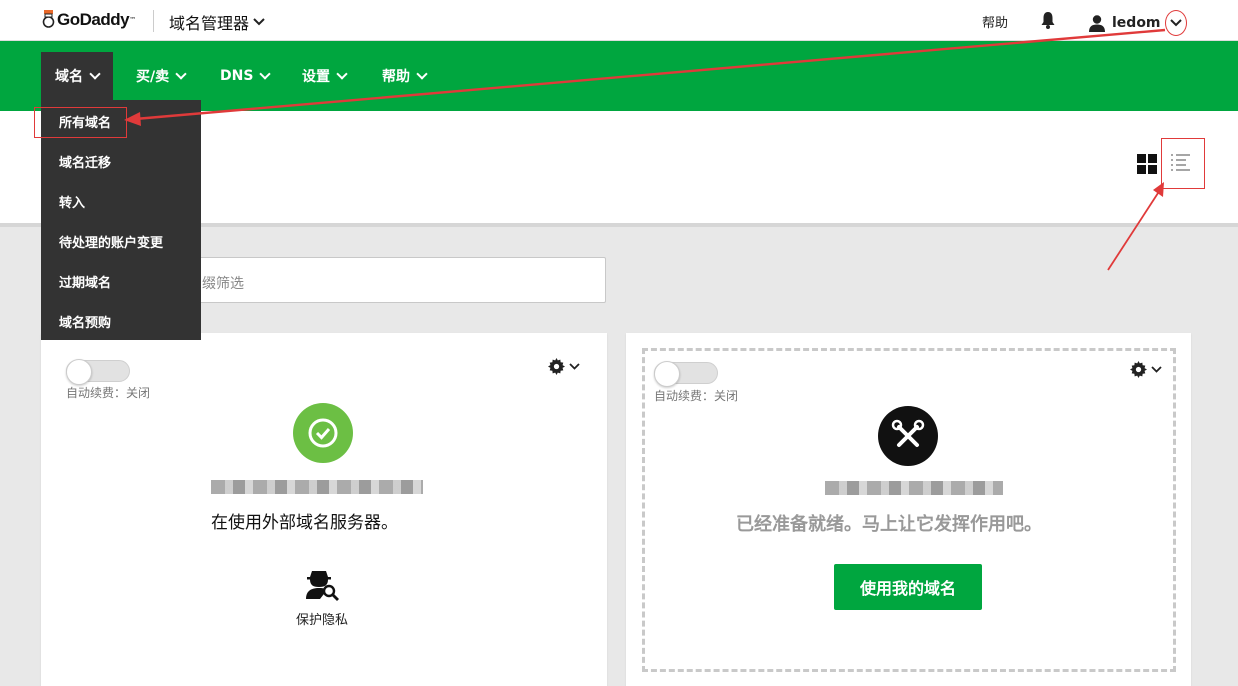 Image resolution: width=1238 pixels, height=686 pixels. Describe the element at coordinates (322, 583) in the screenshot. I see `privacy-icon` at that location.